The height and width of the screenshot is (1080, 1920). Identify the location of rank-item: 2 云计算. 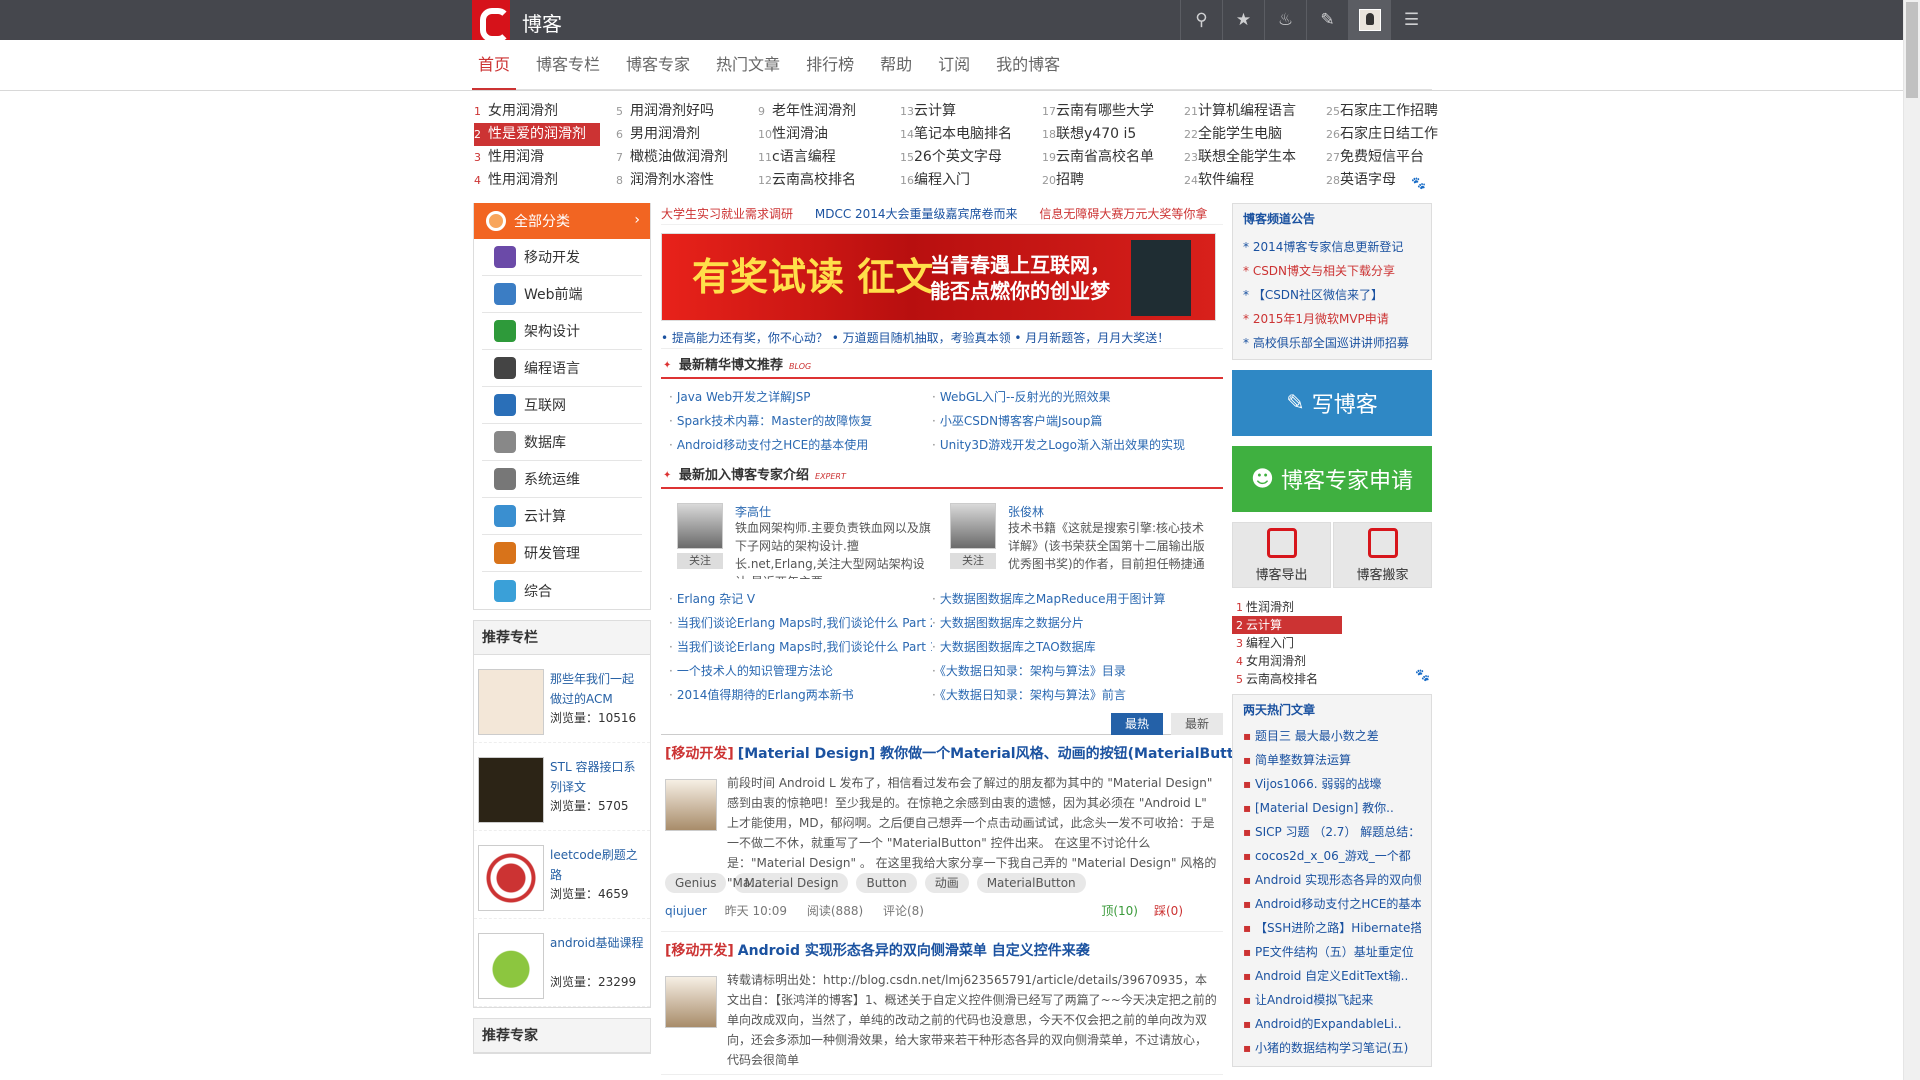
(1287, 625).